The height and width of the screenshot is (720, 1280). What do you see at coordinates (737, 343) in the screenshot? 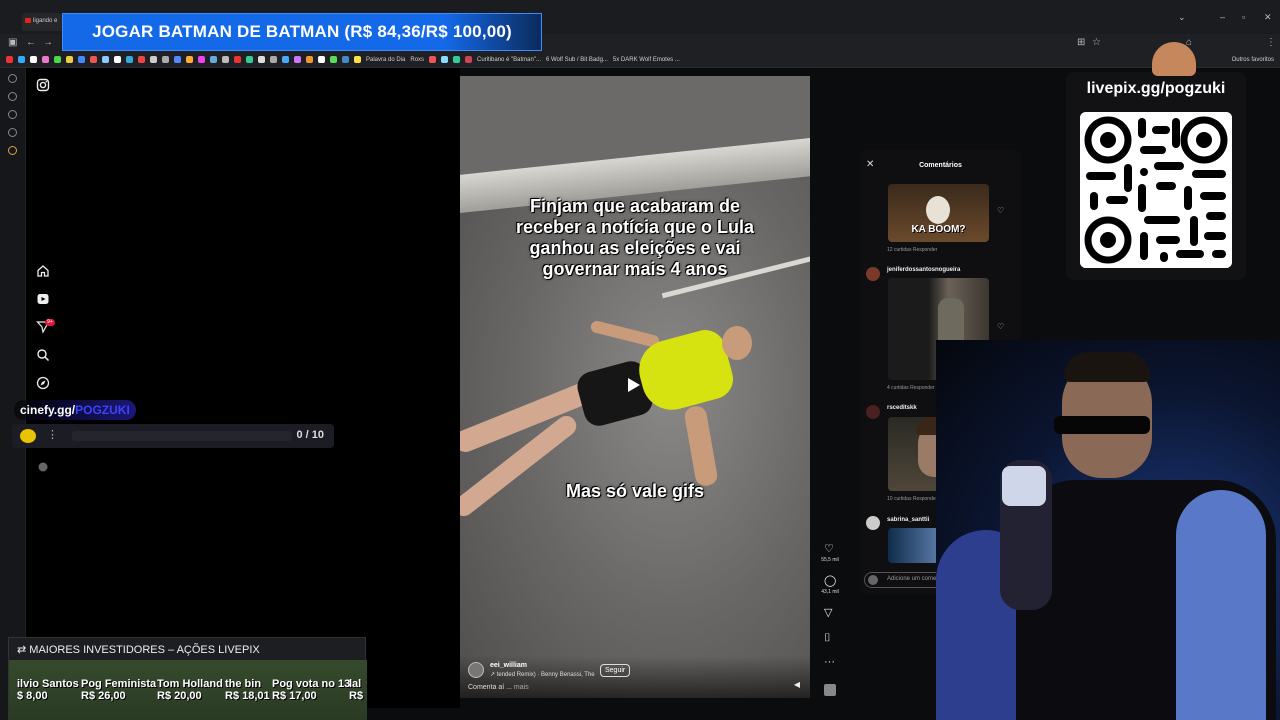
I see `person-head` at bounding box center [737, 343].